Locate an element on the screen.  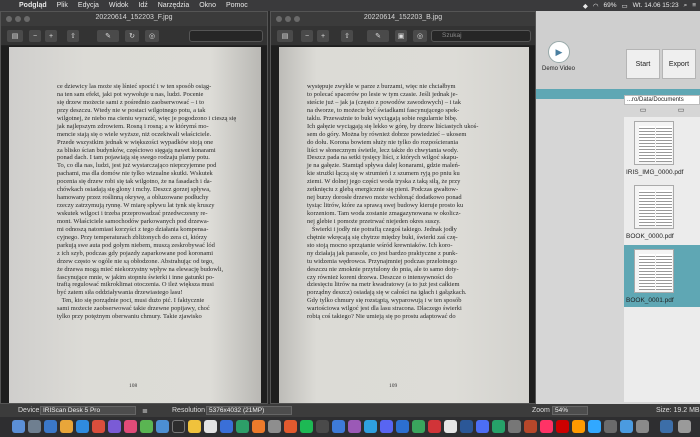
file-thumbnail is located at coordinates (654, 207).